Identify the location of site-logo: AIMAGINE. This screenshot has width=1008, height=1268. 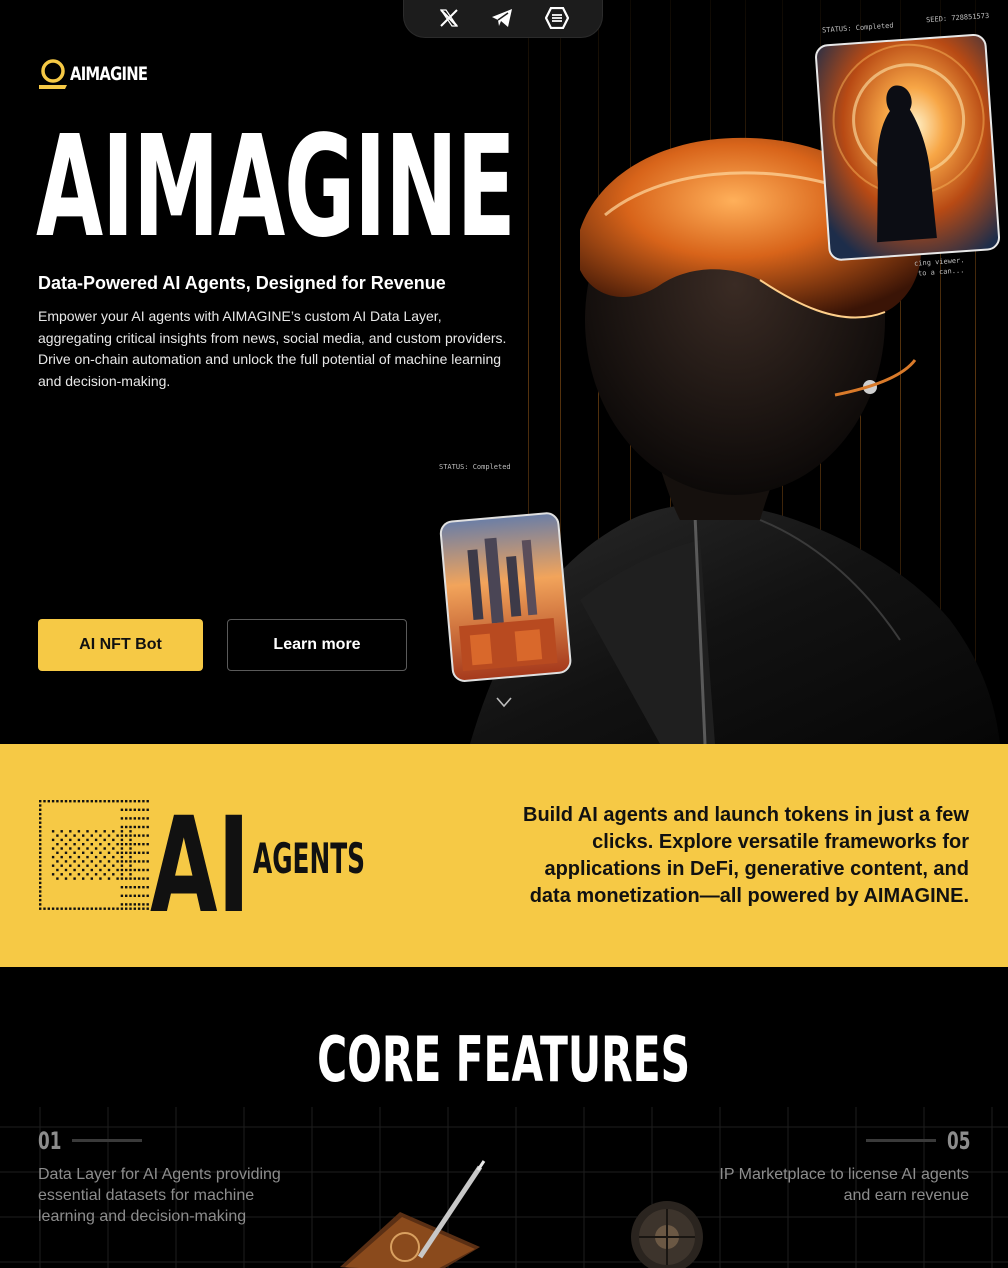
(103, 74).